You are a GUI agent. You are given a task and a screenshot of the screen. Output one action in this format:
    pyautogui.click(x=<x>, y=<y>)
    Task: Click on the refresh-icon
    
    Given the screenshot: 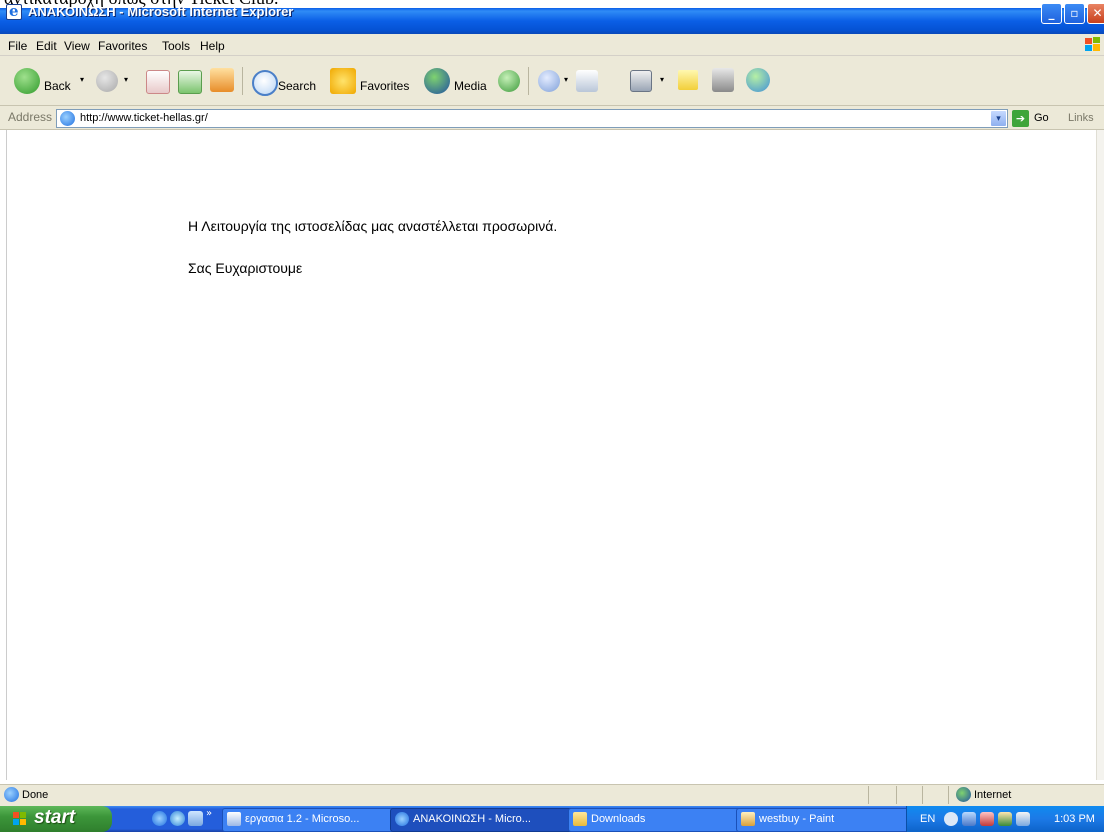 What is the action you would take?
    pyautogui.click(x=190, y=82)
    